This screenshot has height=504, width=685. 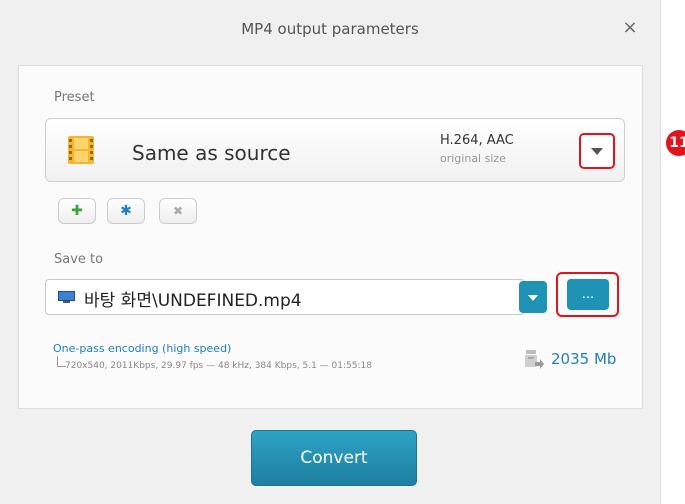 What do you see at coordinates (211, 153) in the screenshot?
I see `preset-name: Same as source` at bounding box center [211, 153].